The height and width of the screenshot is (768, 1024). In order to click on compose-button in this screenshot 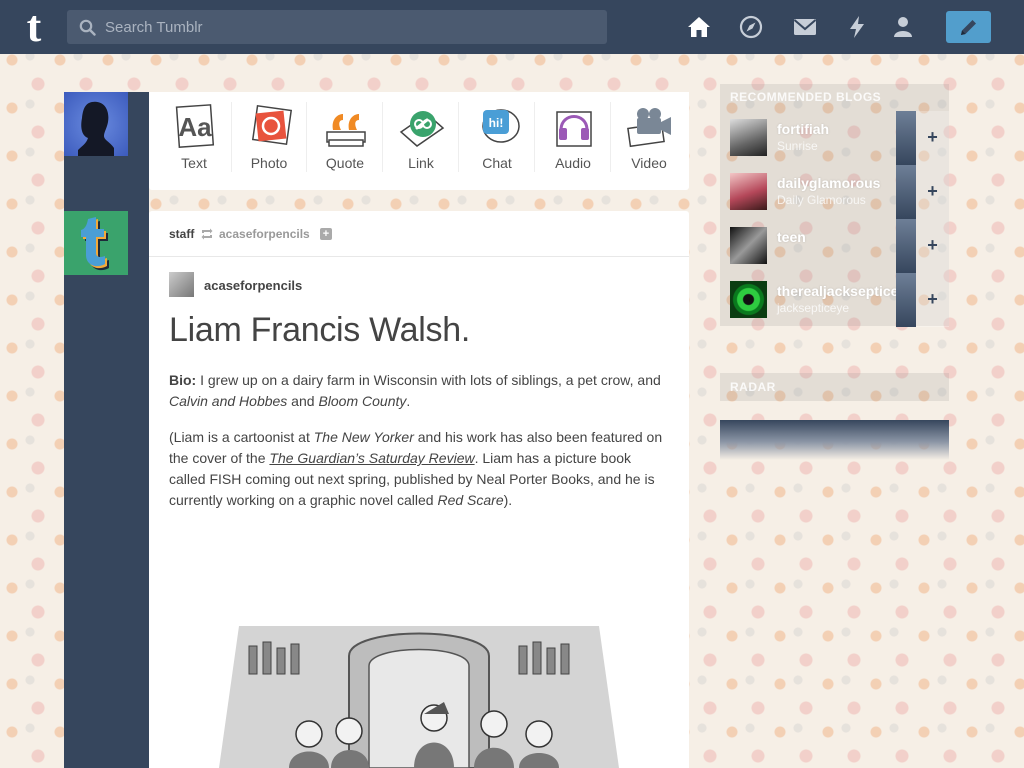, I will do `click(968, 27)`.